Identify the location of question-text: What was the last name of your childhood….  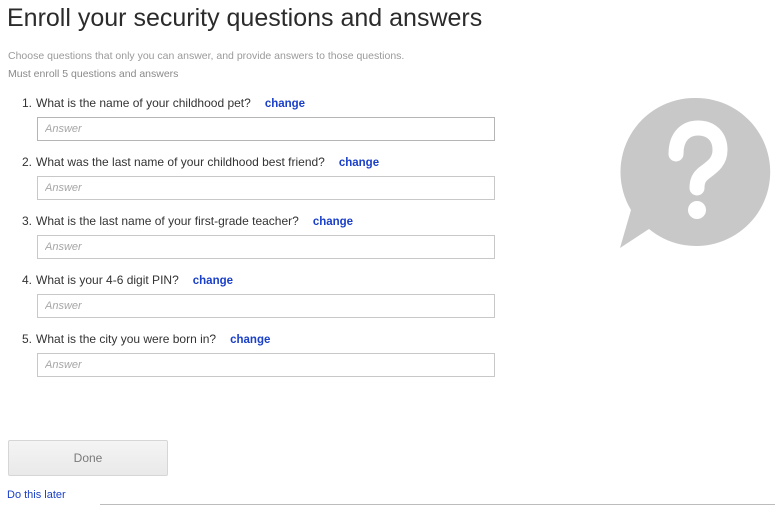
(180, 162).